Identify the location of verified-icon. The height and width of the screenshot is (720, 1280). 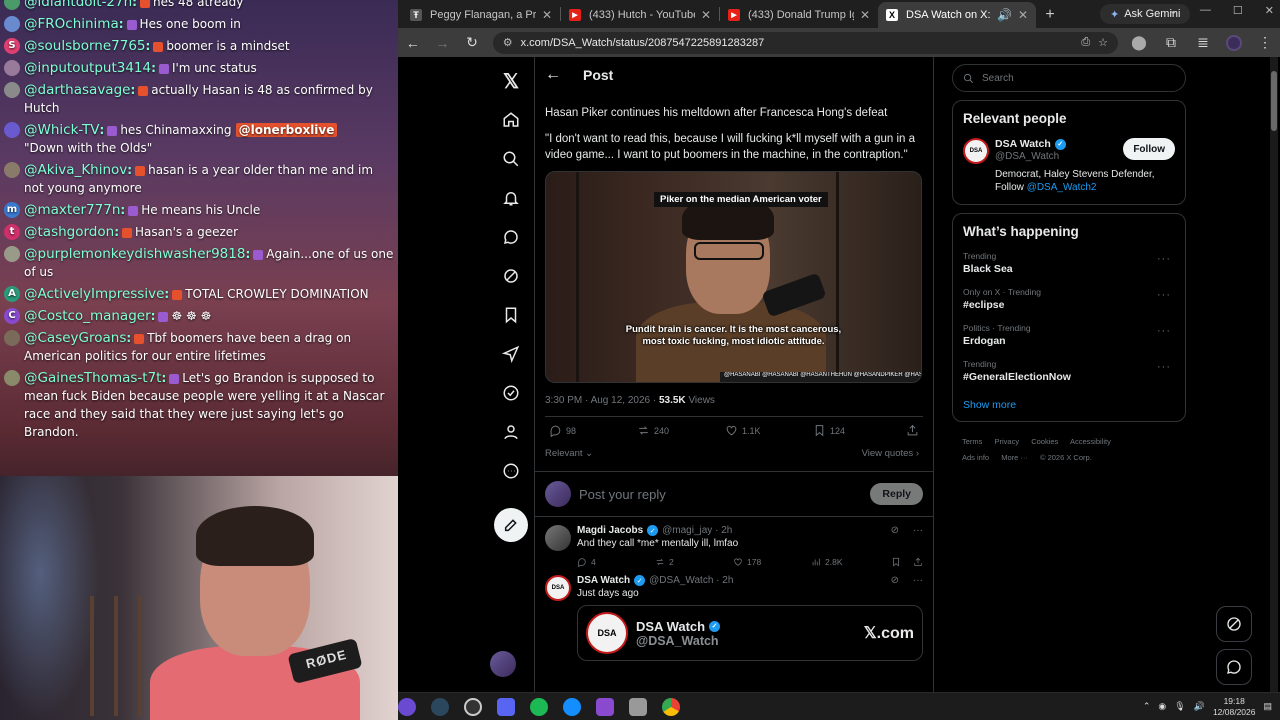
(511, 393).